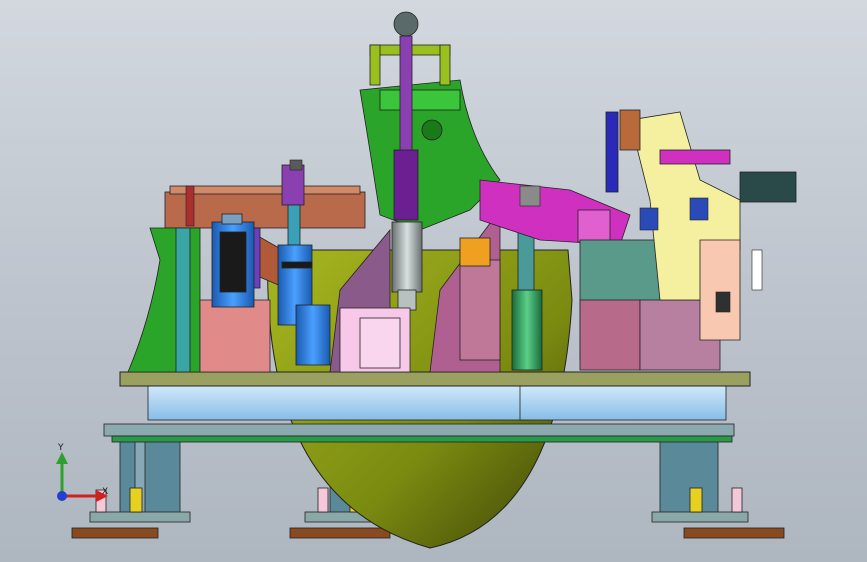 This screenshot has width=867, height=562. Describe the element at coordinates (430, 121) in the screenshot. I see `green-tower` at that location.